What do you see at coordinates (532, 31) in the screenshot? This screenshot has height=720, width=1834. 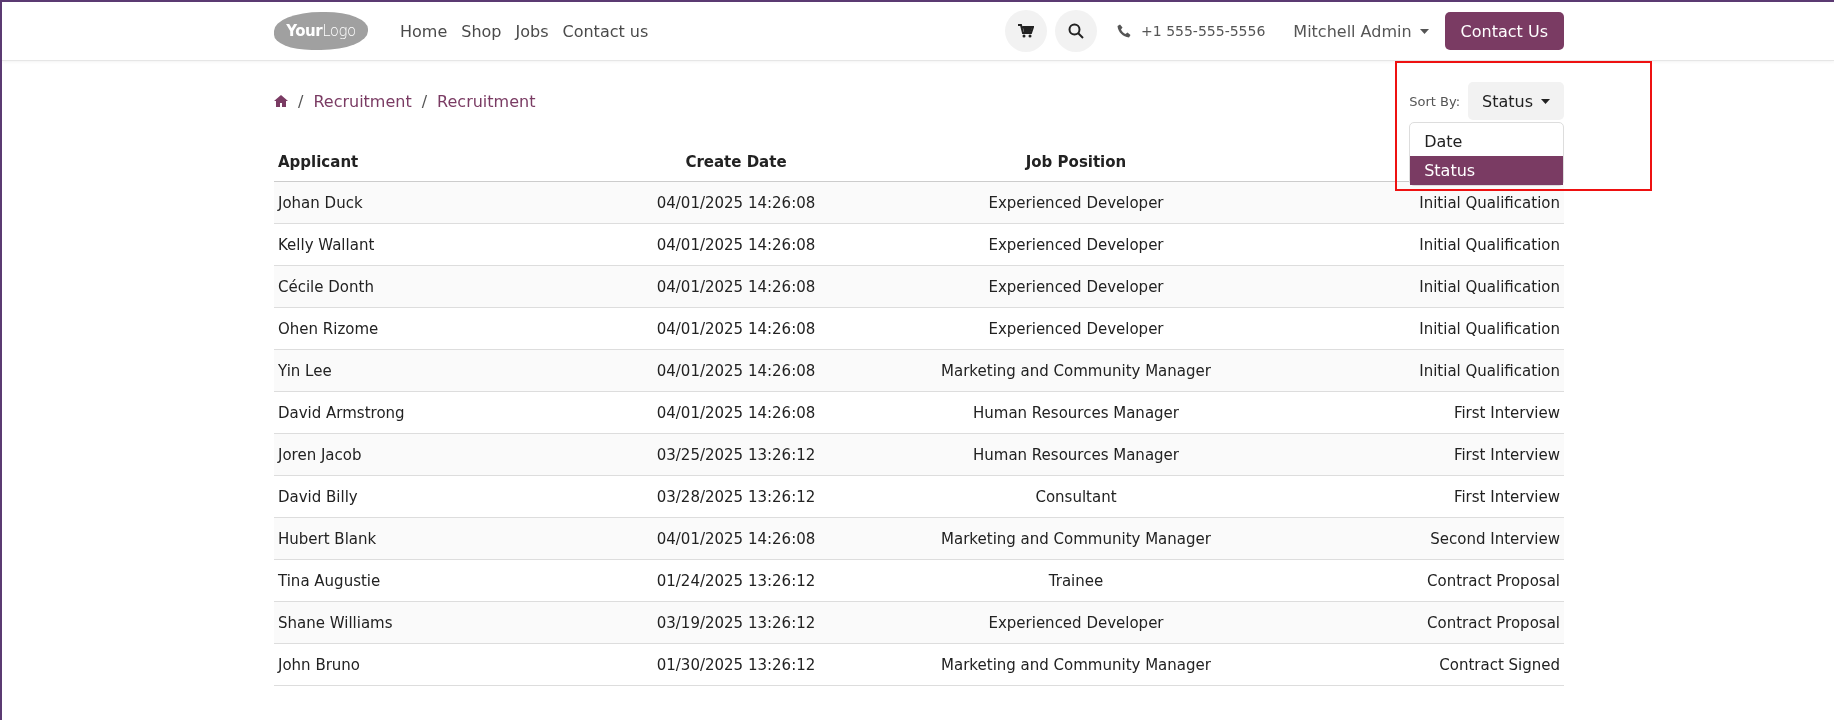 I see `nav-link: Jobs` at bounding box center [532, 31].